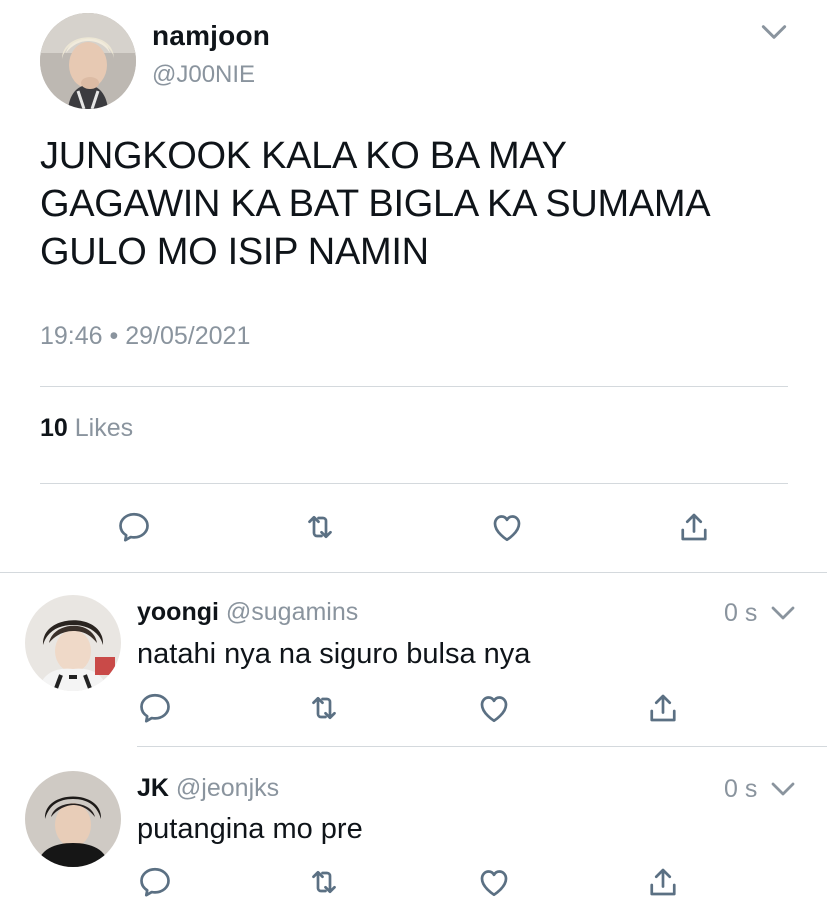 The height and width of the screenshot is (917, 827). Describe the element at coordinates (188, 336) in the screenshot. I see `tweet-date: 29/05/2021` at that location.